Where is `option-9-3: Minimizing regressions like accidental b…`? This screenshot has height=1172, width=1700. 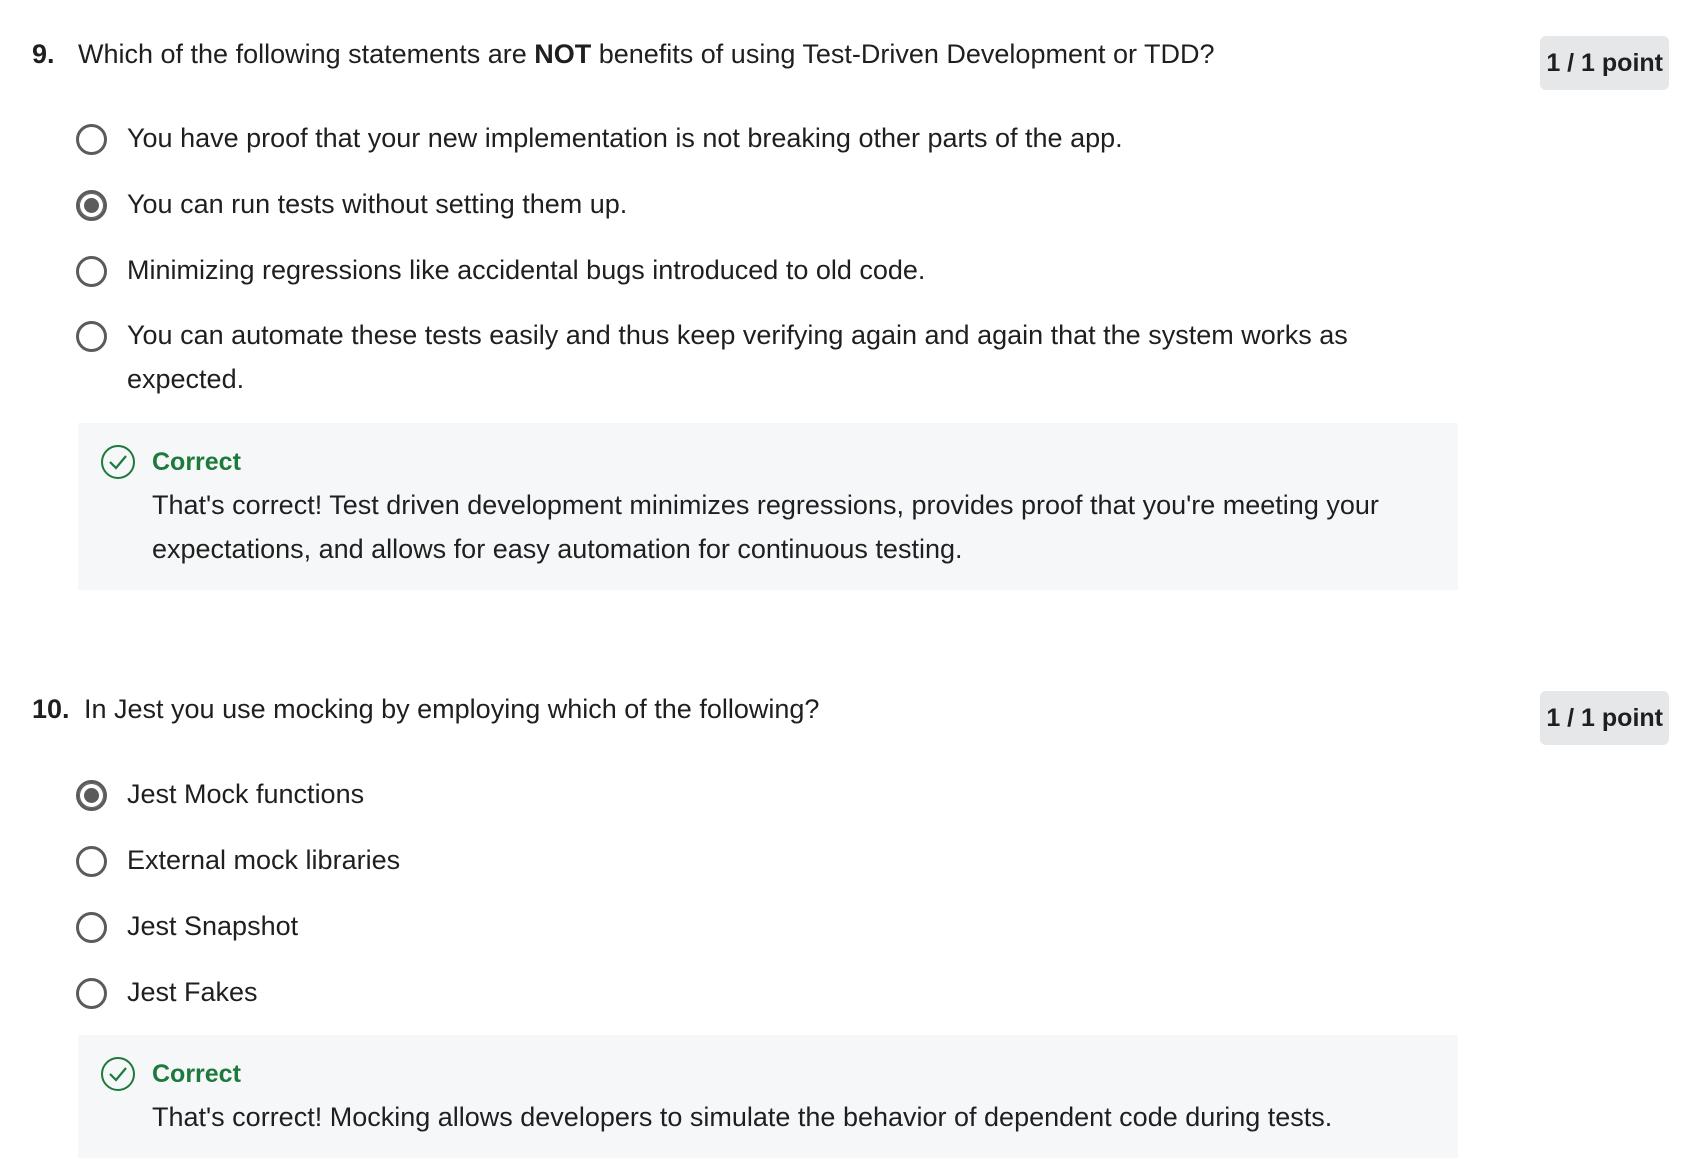 option-9-3: Minimizing regressions like accidental b… is located at coordinates (746, 272).